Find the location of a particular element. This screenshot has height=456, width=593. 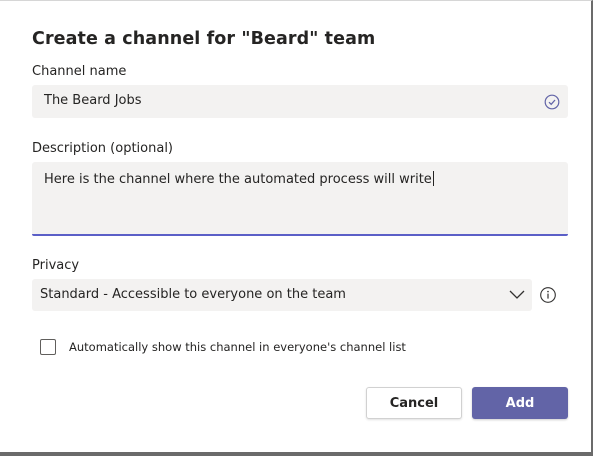

cancel-button: Cancel is located at coordinates (414, 403).